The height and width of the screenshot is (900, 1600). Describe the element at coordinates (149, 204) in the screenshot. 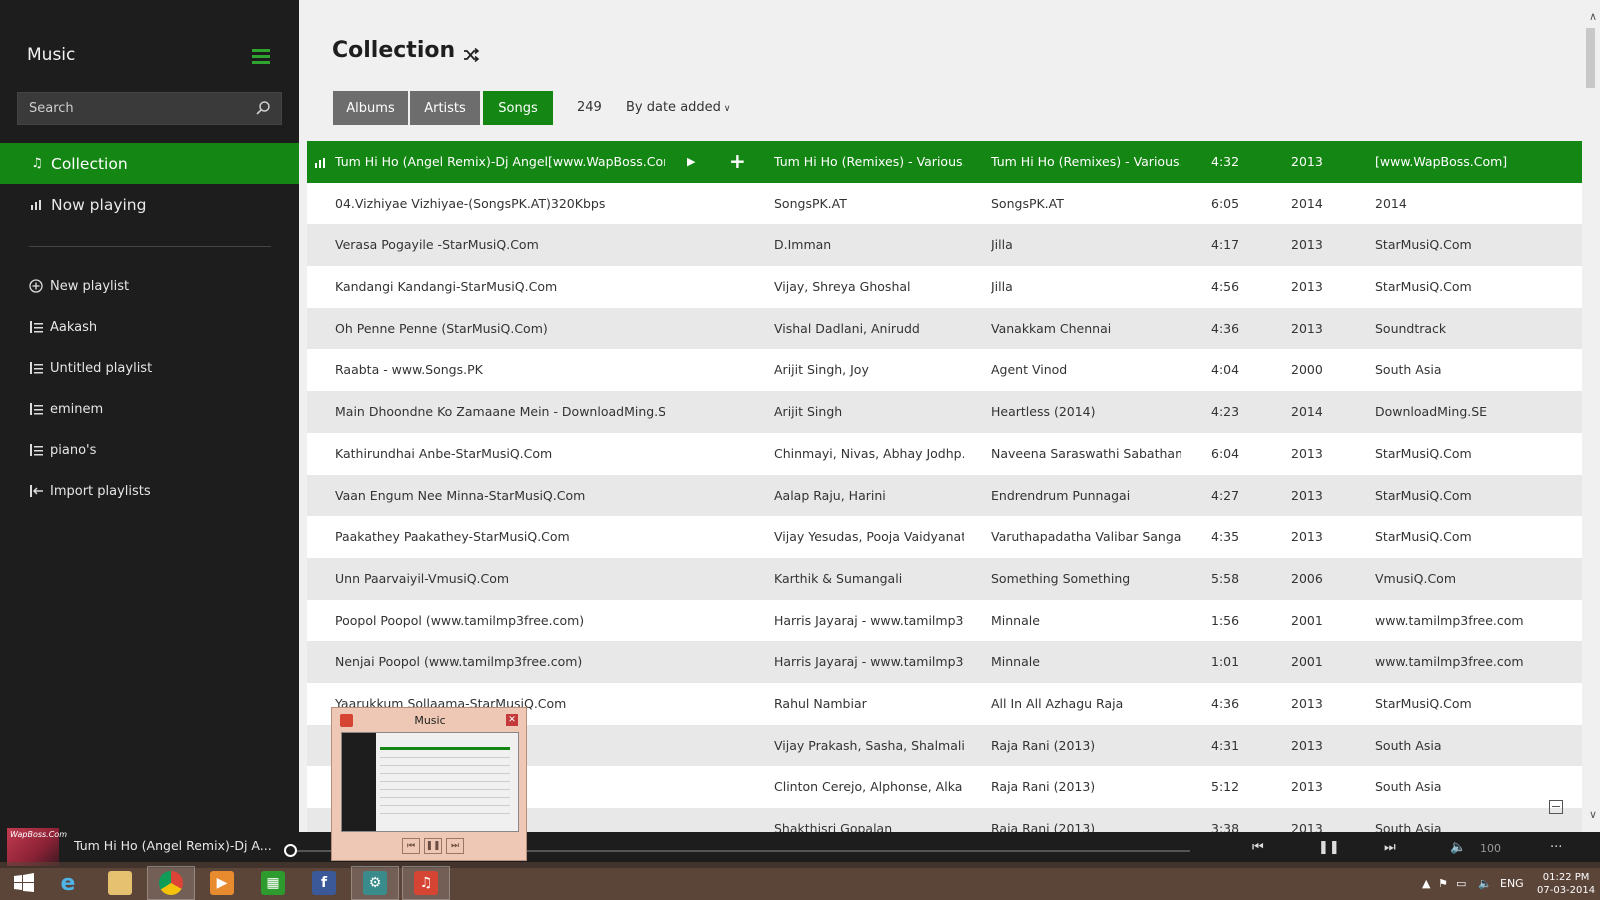

I see `nav-item-now-playing: Now playing` at that location.